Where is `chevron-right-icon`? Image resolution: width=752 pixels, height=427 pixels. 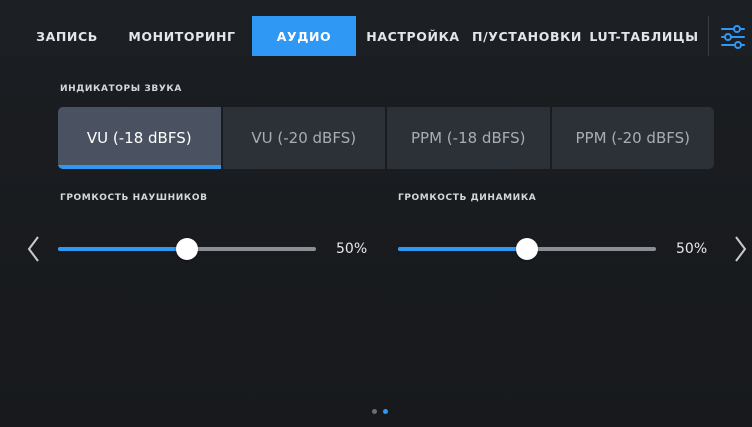
chevron-right-icon is located at coordinates (741, 249).